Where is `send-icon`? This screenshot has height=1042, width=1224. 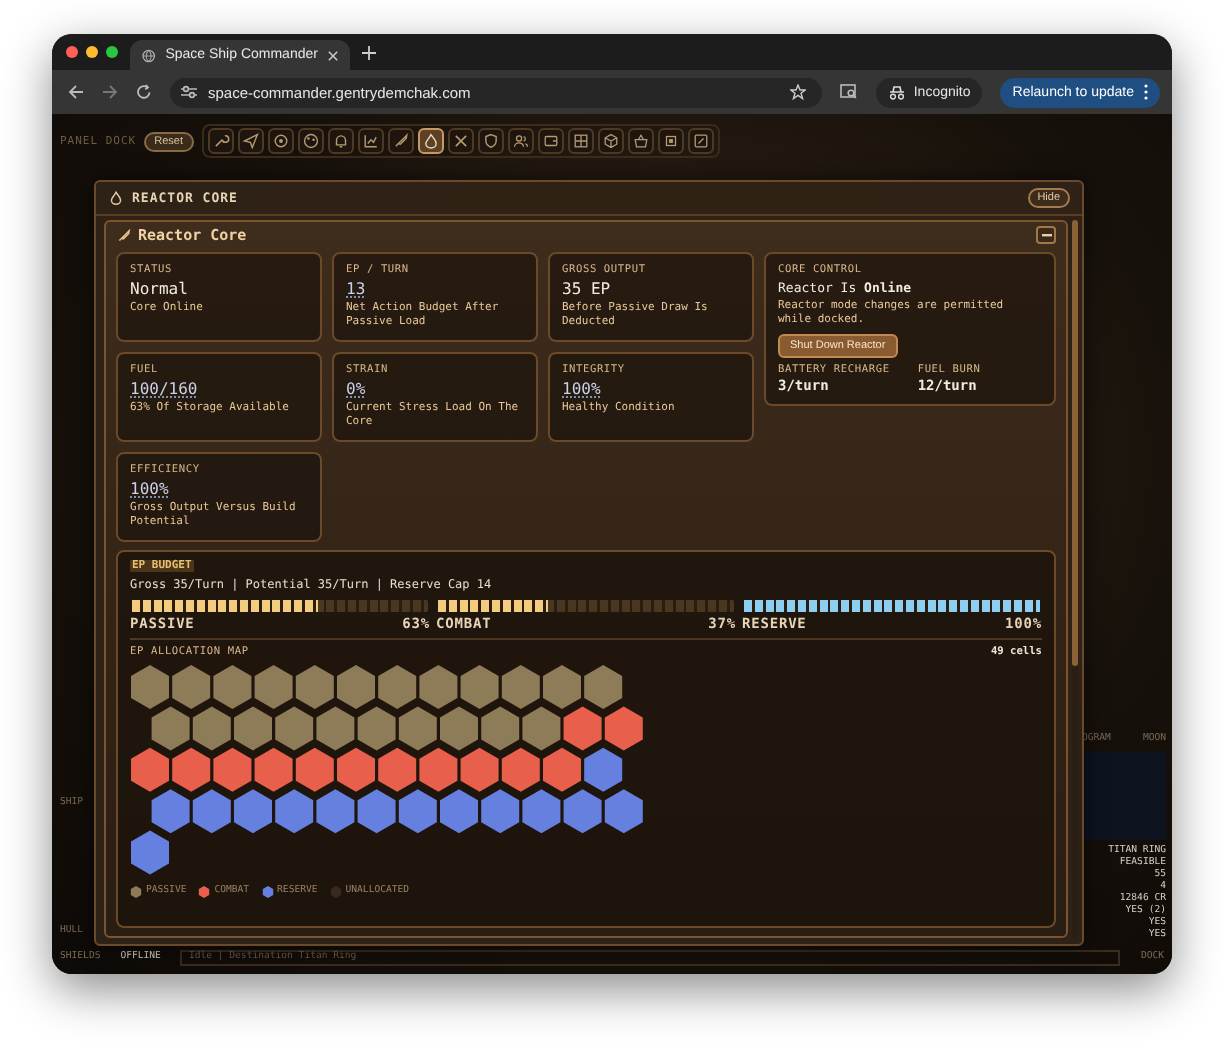
send-icon is located at coordinates (250, 141).